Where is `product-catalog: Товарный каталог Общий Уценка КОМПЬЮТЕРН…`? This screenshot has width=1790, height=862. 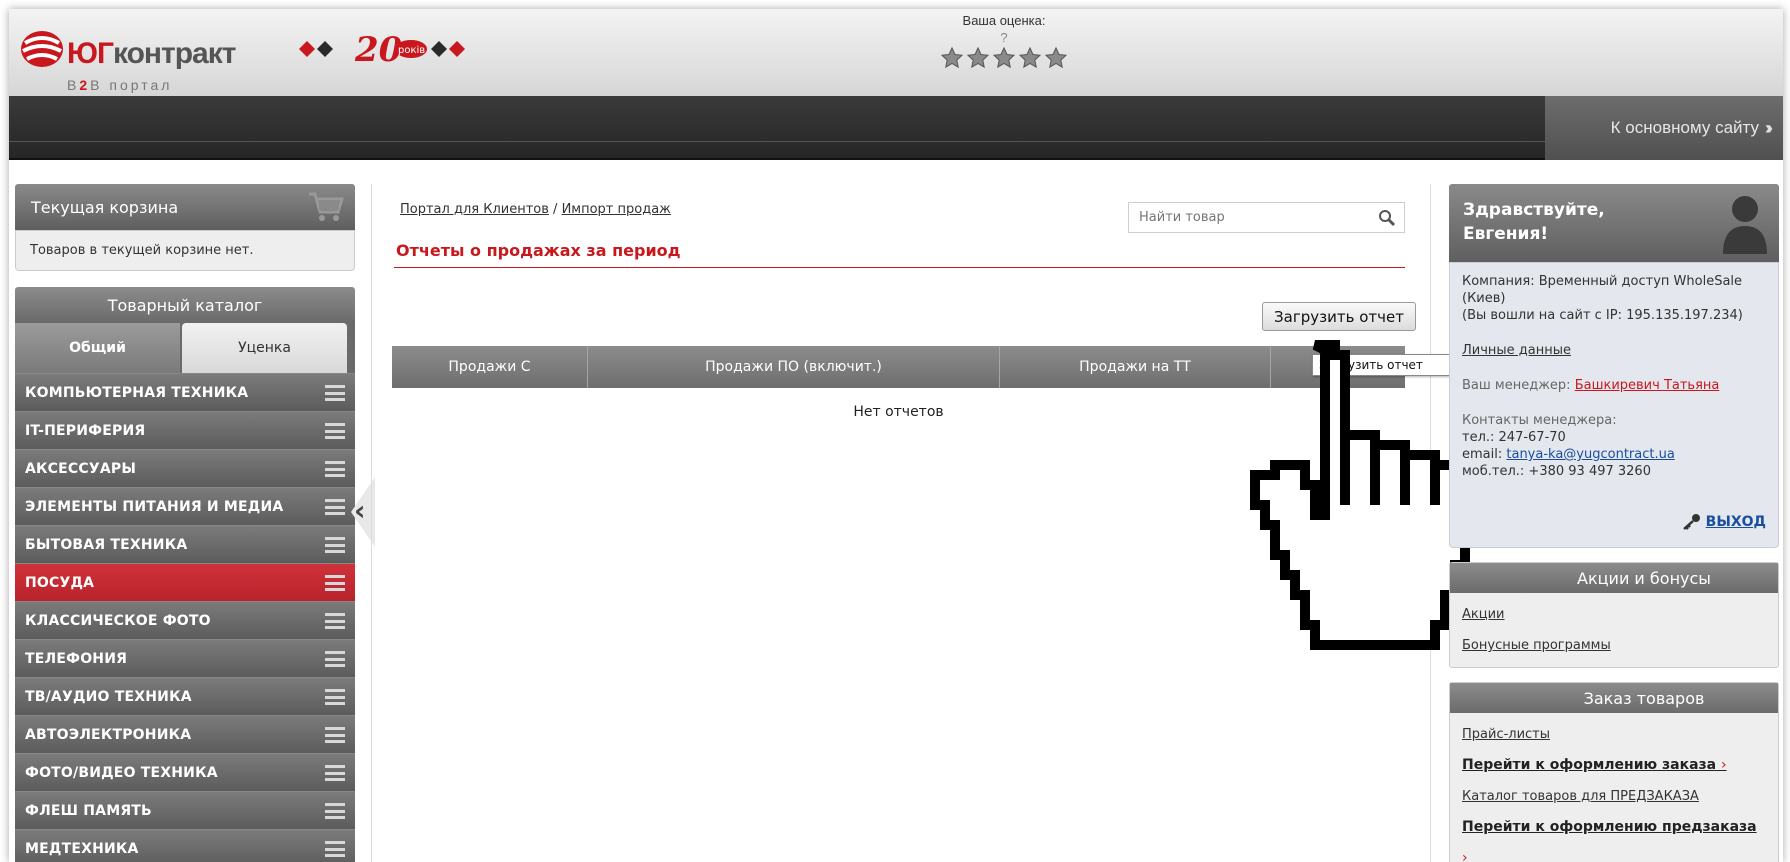
product-catalog: Товарный каталог Общий Уценка КОМПЬЮТЕРН… is located at coordinates (185, 574).